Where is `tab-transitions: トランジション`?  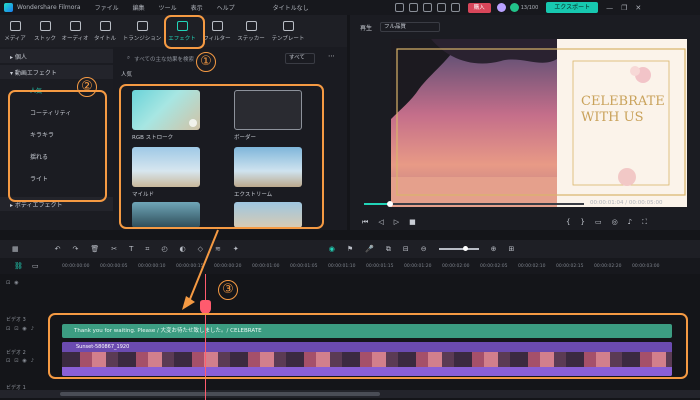
tab-transitions: トランジション is located at coordinates (142, 31).